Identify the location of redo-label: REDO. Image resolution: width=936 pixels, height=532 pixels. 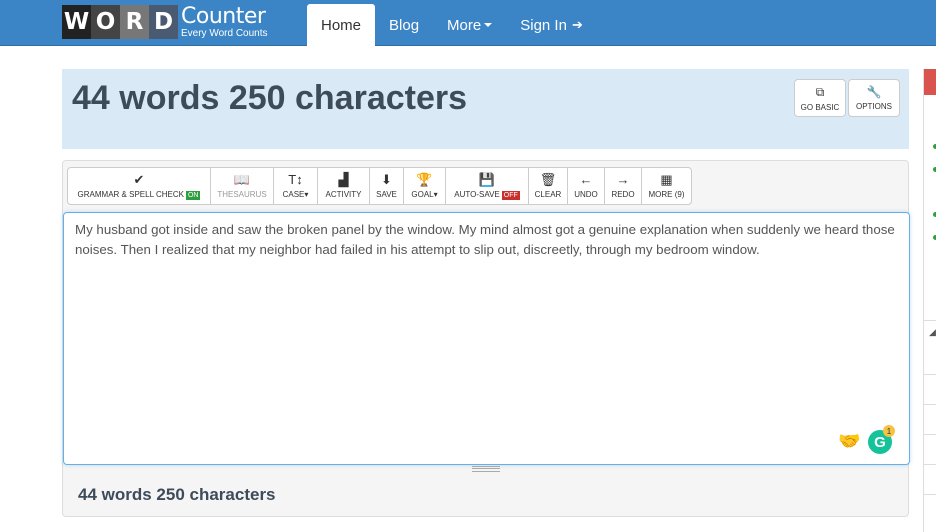
(623, 194).